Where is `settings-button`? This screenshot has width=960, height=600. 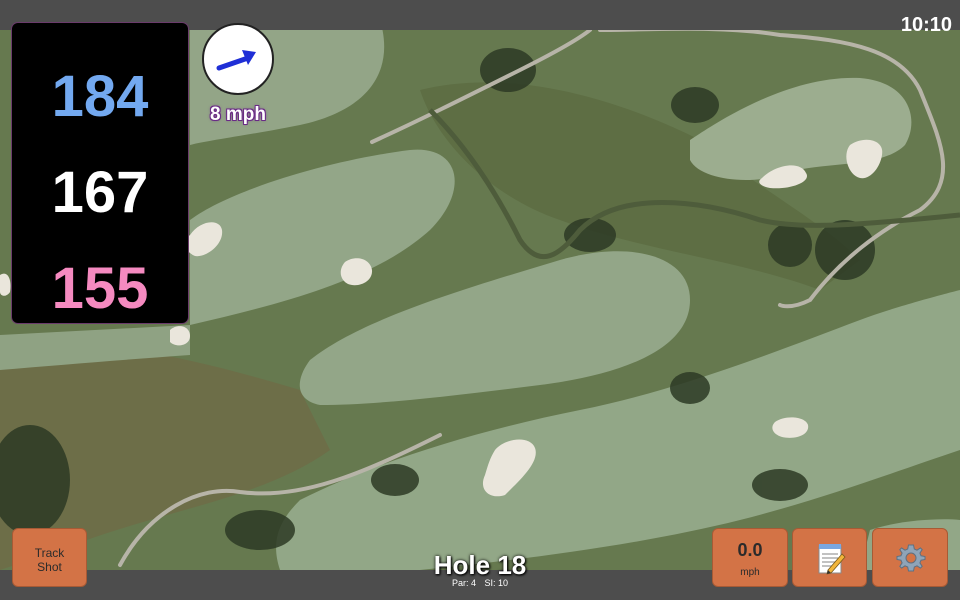
settings-button is located at coordinates (910, 557).